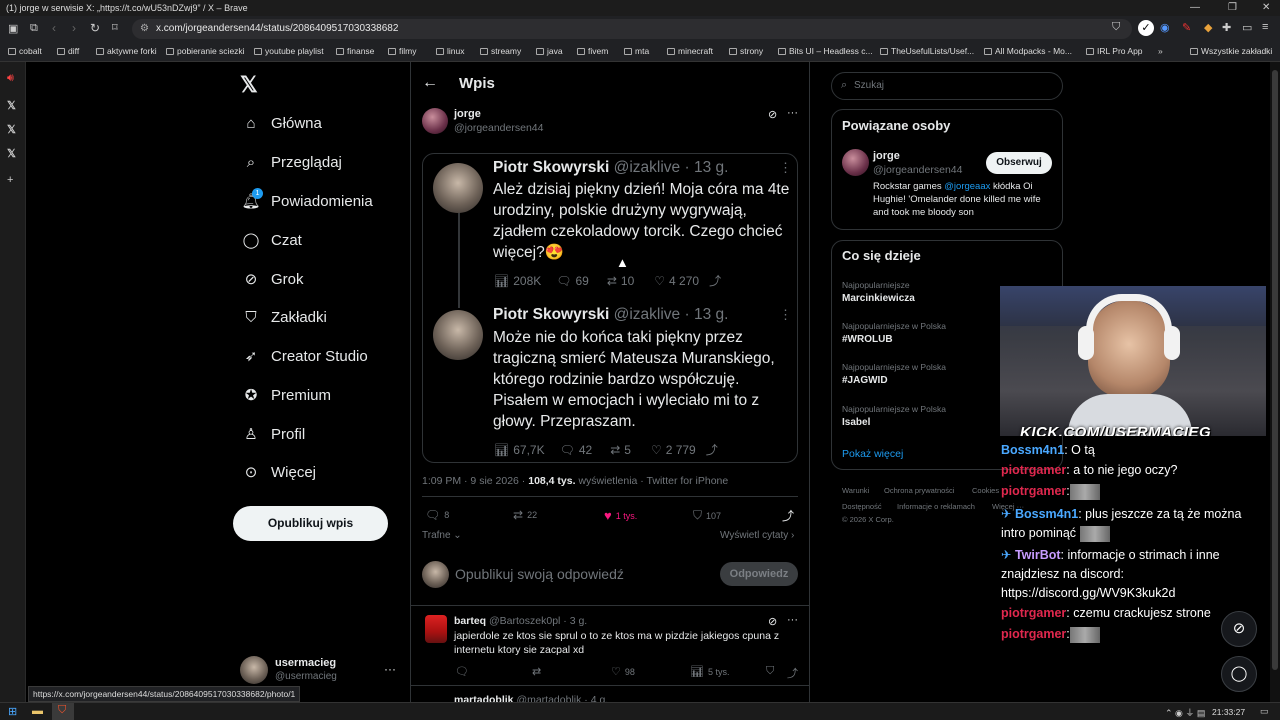  I want to click on related-name: jorge, so click(886, 156).